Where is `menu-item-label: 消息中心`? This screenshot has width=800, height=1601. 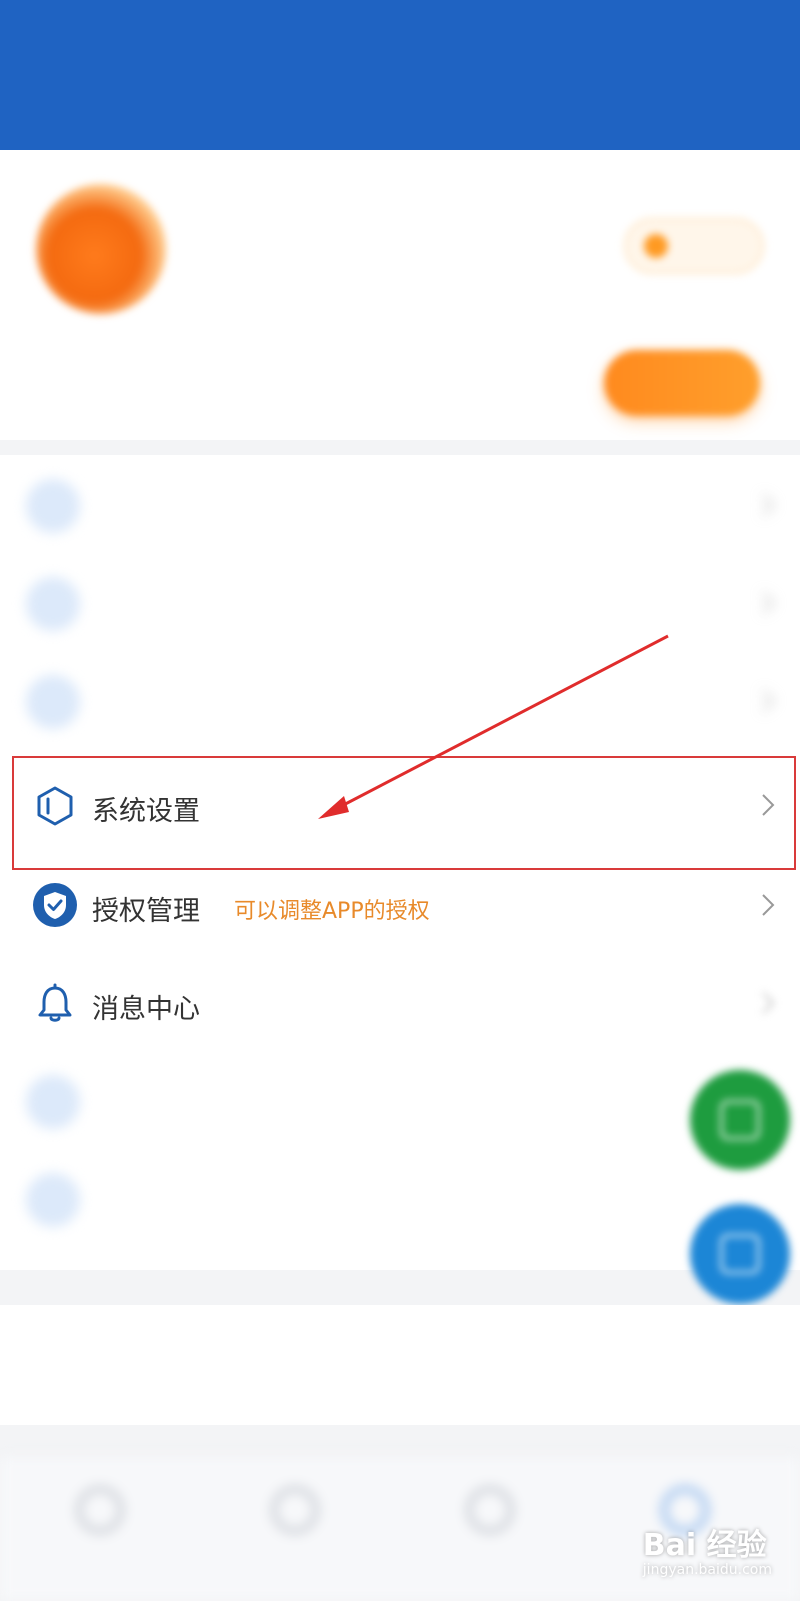 menu-item-label: 消息中心 is located at coordinates (146, 1009).